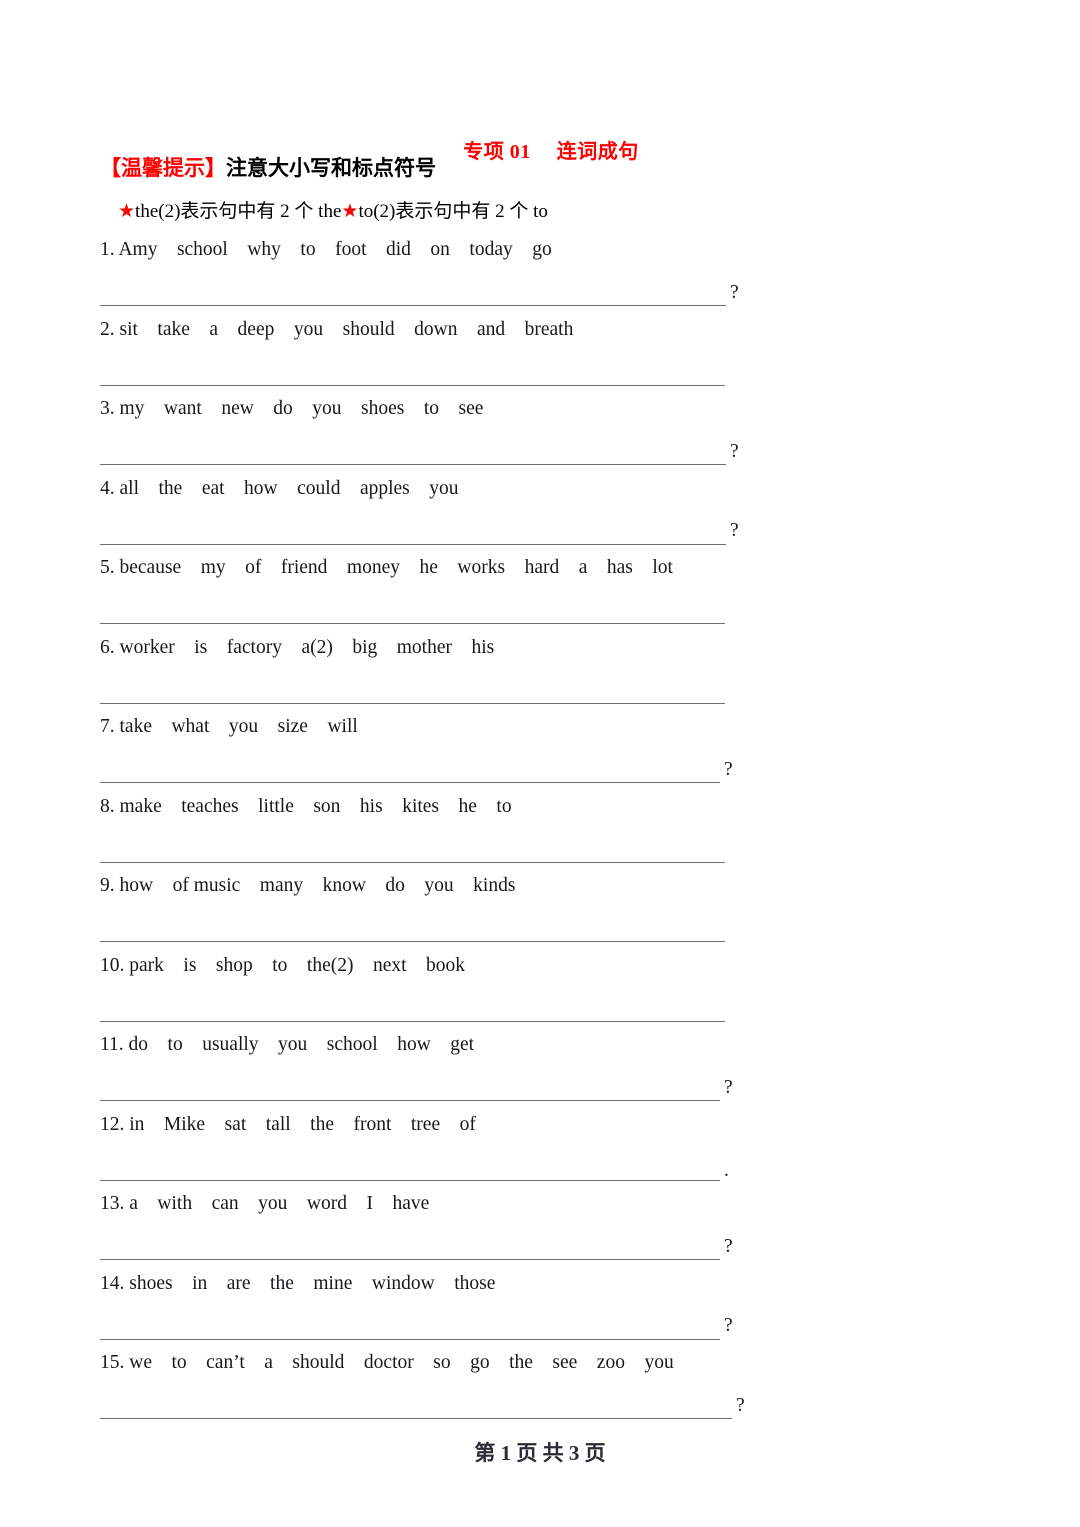  Describe the element at coordinates (331, 168) in the screenshot. I see `tip-text: 注意大小写和标点符号` at that location.